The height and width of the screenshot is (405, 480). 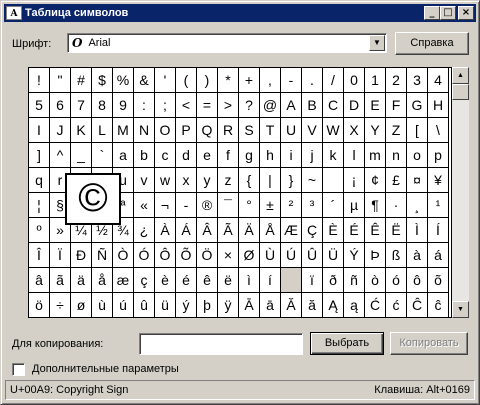 What do you see at coordinates (249, 155) in the screenshot?
I see `char-cell: g` at bounding box center [249, 155].